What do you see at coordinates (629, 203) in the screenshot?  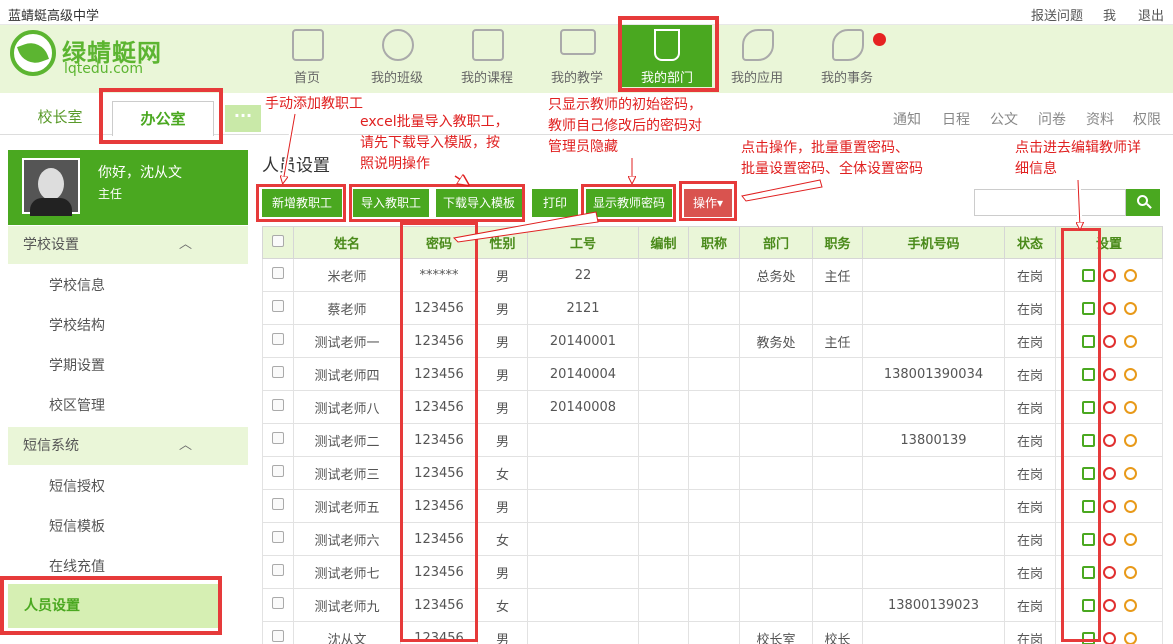 I see `show-teacher-password-button: 显示教师密码` at bounding box center [629, 203].